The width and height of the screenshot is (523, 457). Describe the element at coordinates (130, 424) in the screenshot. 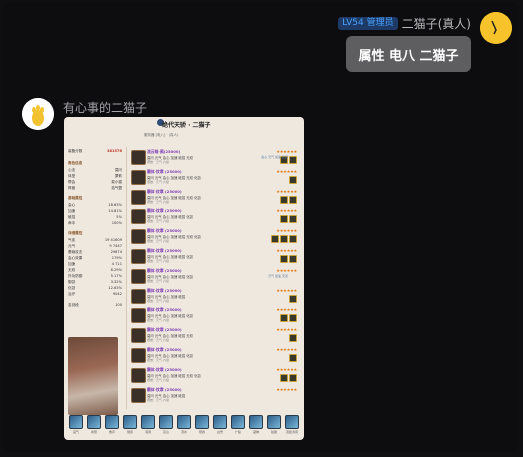

I see `skill-slot: 徵音` at that location.